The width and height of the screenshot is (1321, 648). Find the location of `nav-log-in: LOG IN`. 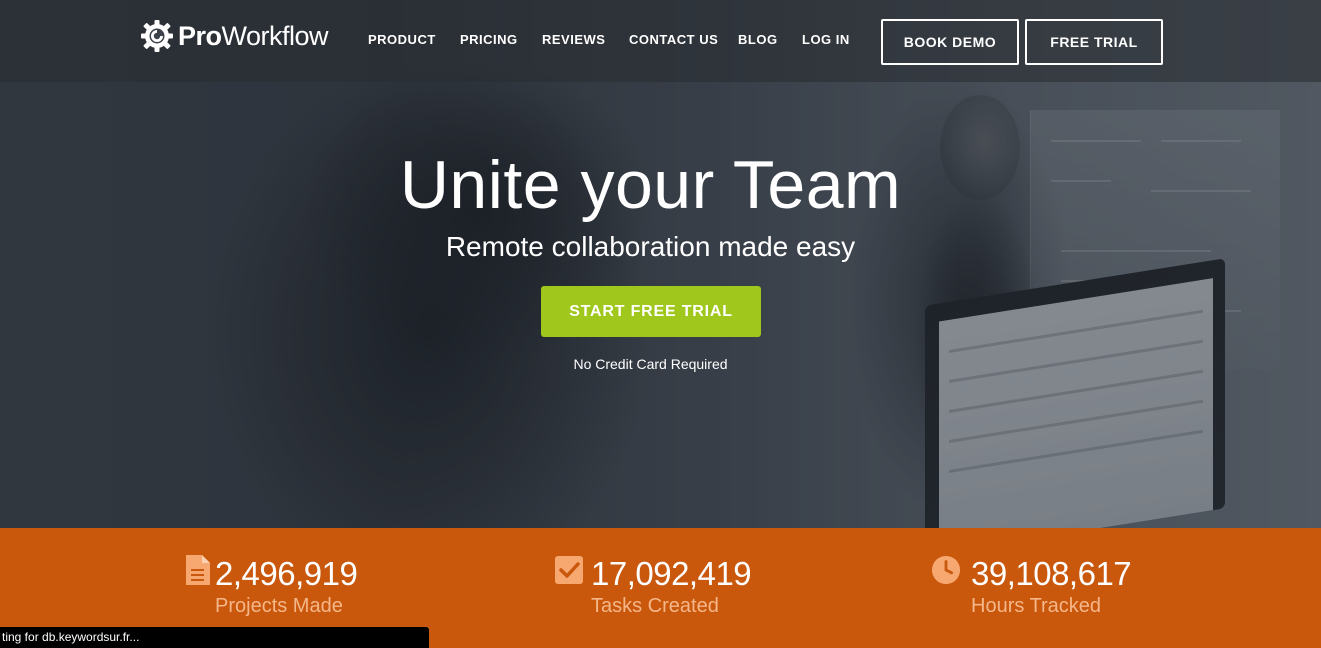

nav-log-in: LOG IN is located at coordinates (826, 39).